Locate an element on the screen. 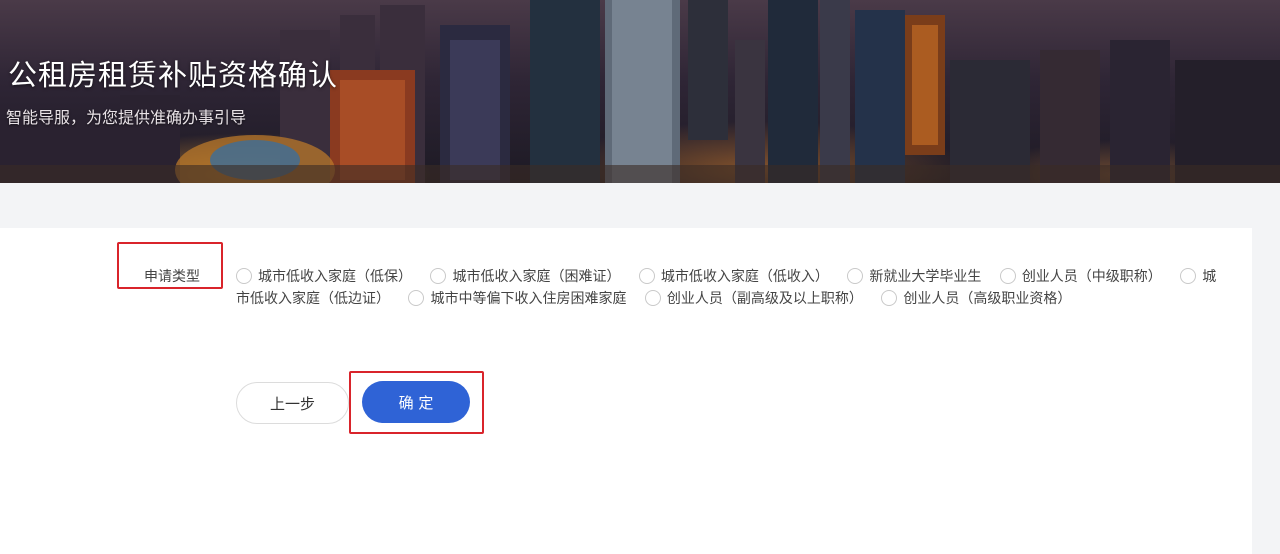 The image size is (1280, 554). radio-option-label: 创业人员（副高级及以上职称） is located at coordinates (764, 299).